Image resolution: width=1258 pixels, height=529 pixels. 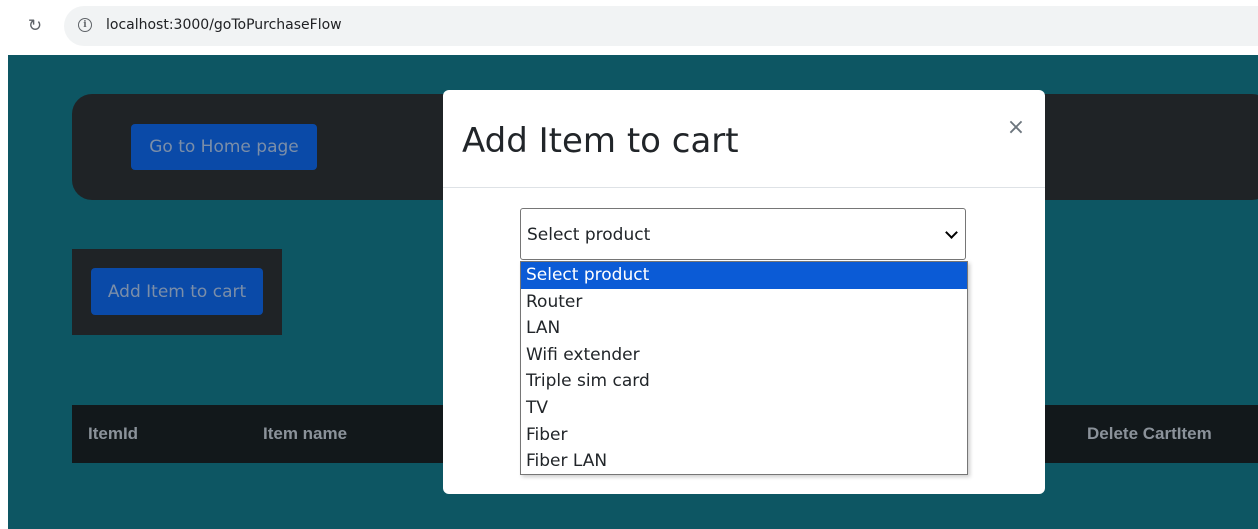 I want to click on option-tv: TV, so click(x=744, y=408).